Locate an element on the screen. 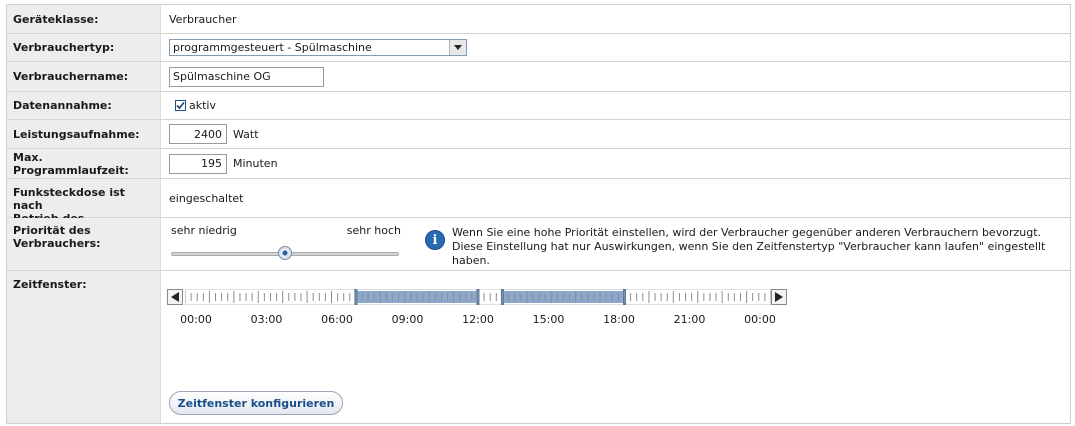 This screenshot has width=1075, height=426. label-prioritaet: Priorität des Verbrauchers: is located at coordinates (84, 244).